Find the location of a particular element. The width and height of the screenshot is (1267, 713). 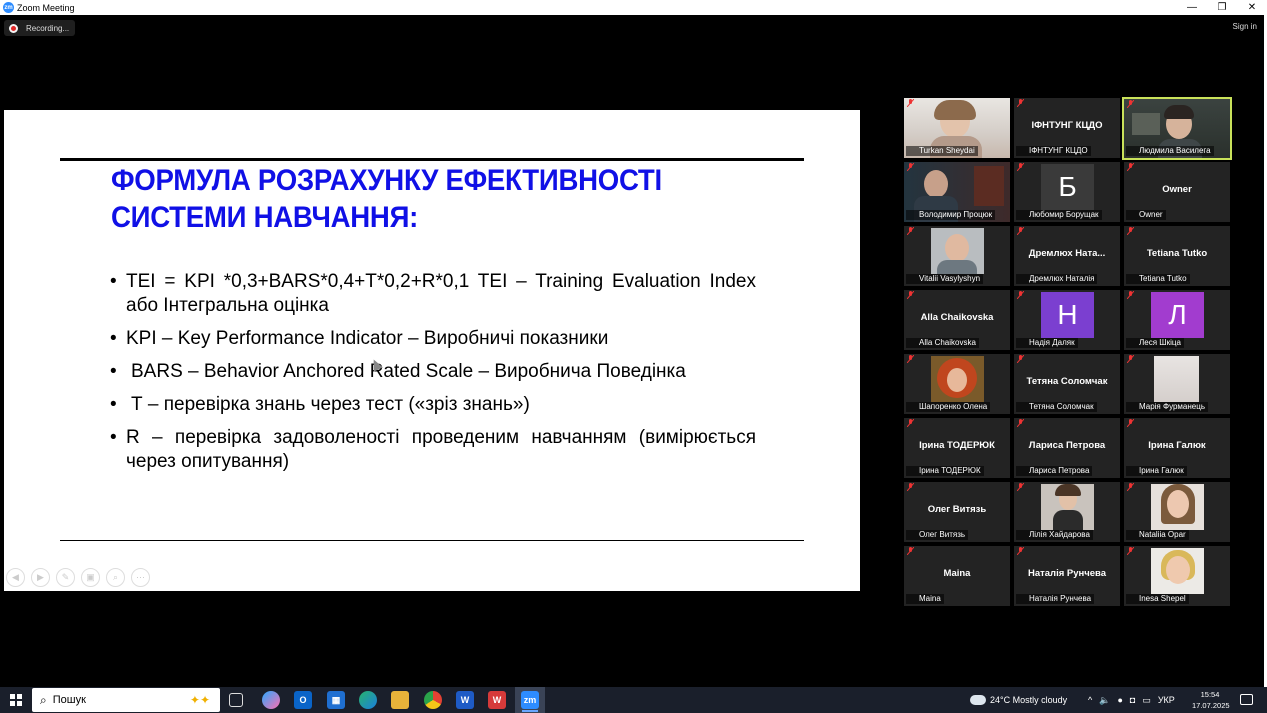

chrome-icon is located at coordinates (433, 700).